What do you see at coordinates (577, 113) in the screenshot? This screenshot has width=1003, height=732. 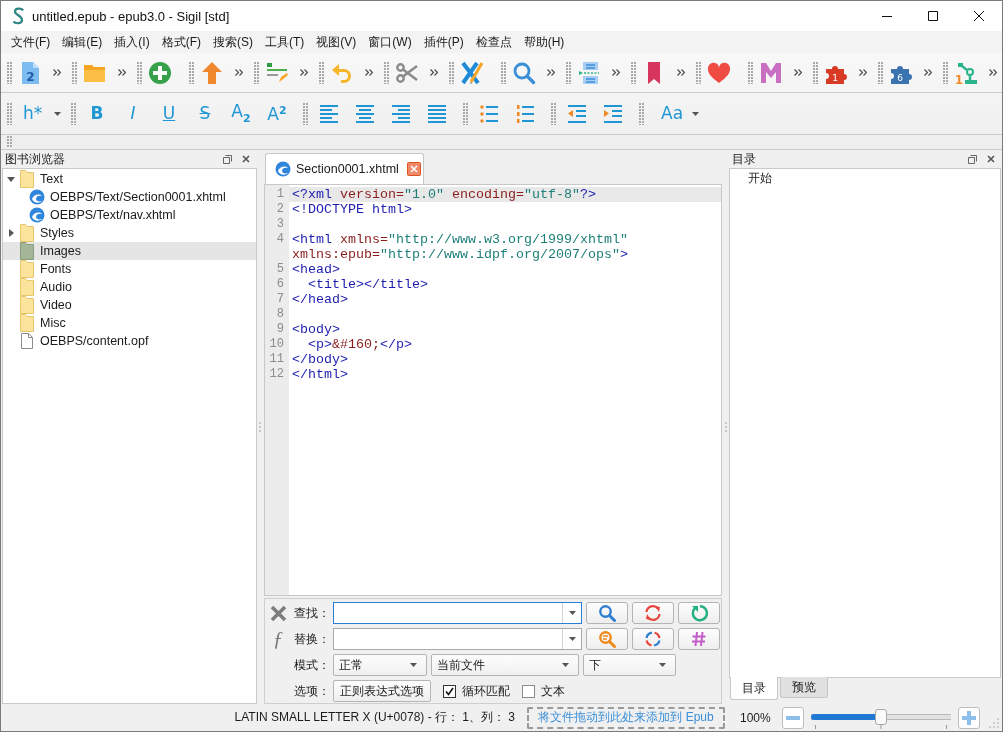 I see `outdent-icon` at bounding box center [577, 113].